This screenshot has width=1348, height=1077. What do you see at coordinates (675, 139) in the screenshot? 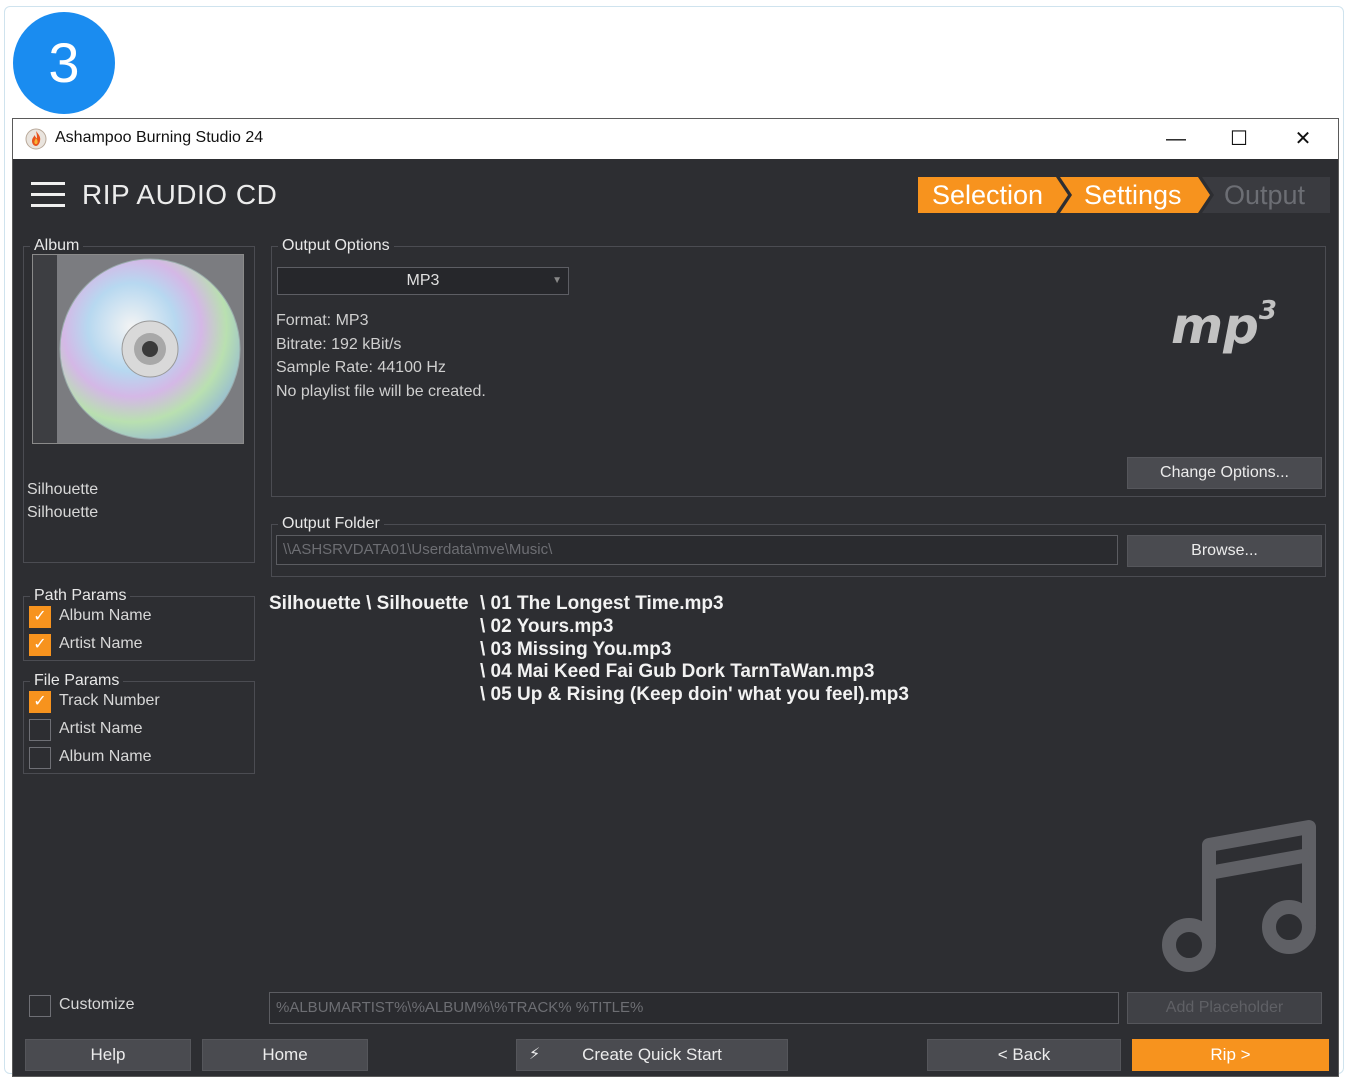
I see `title-bar: Ashampoo Burning Studio 24 — ☐ ✕` at bounding box center [675, 139].